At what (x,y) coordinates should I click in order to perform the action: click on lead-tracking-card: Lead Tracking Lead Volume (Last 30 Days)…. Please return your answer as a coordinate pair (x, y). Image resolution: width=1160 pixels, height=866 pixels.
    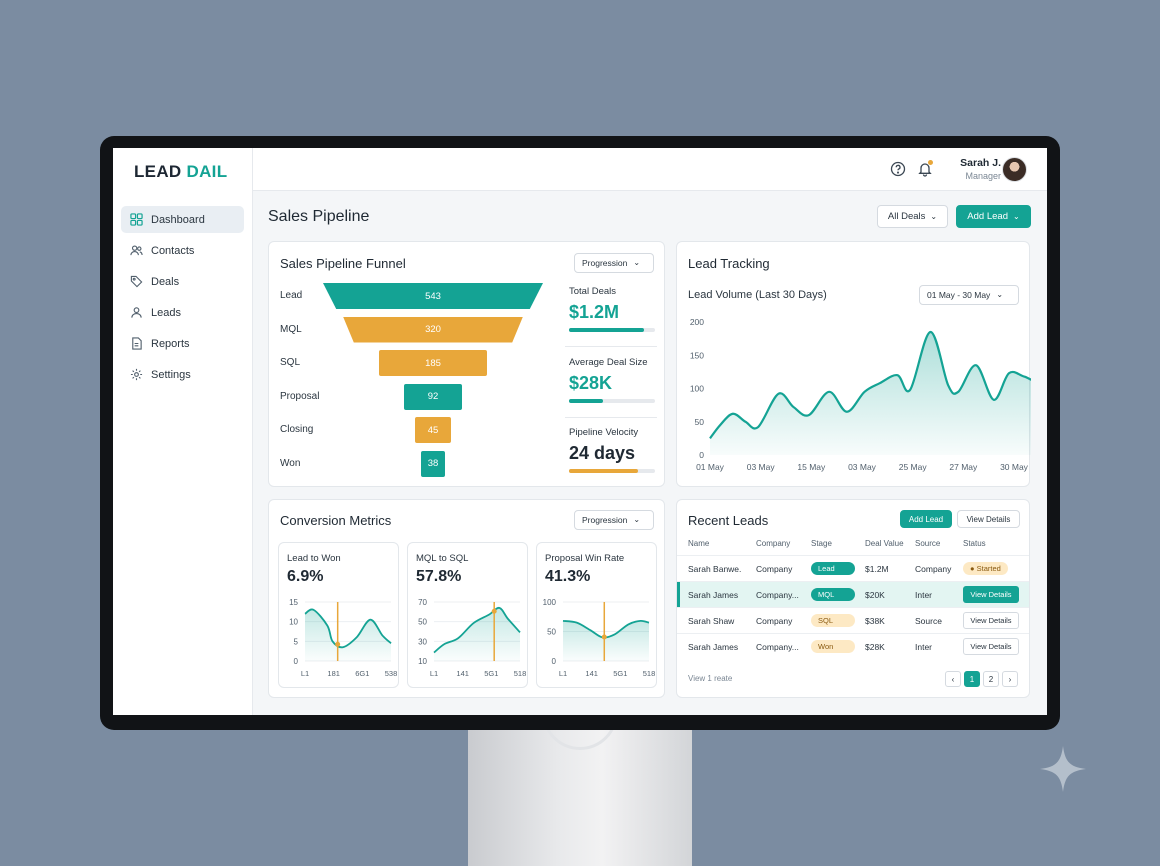
    Looking at the image, I should click on (853, 364).